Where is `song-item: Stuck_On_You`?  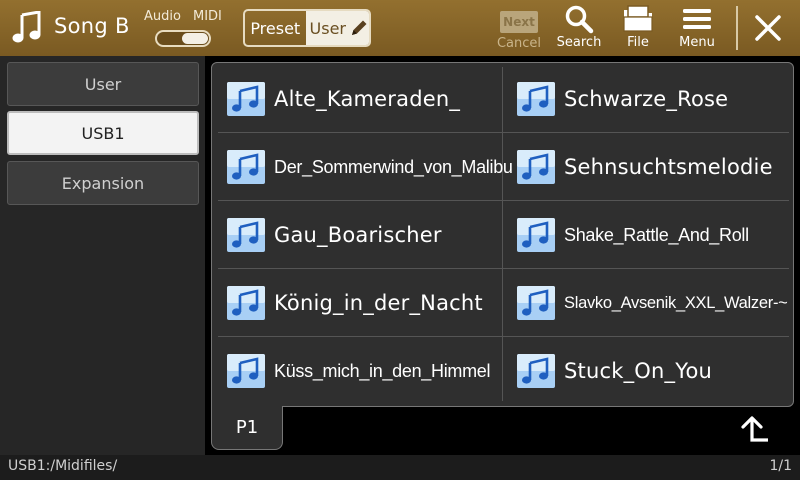
song-item: Stuck_On_You is located at coordinates (614, 371).